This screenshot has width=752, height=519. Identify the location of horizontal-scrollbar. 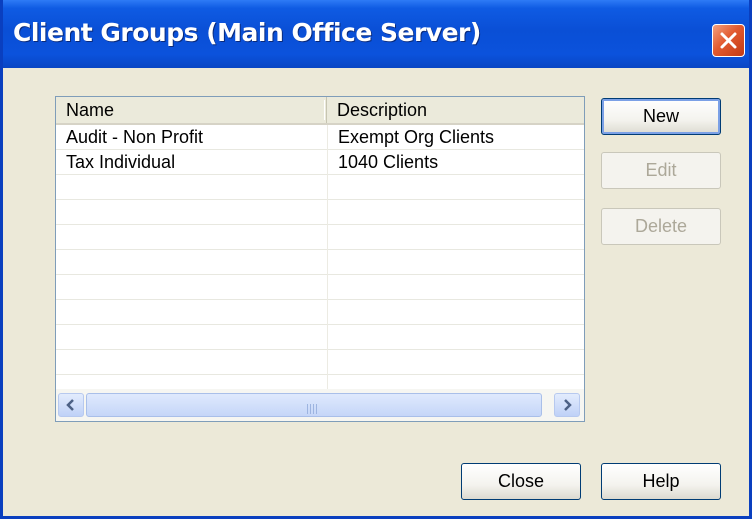
(320, 405).